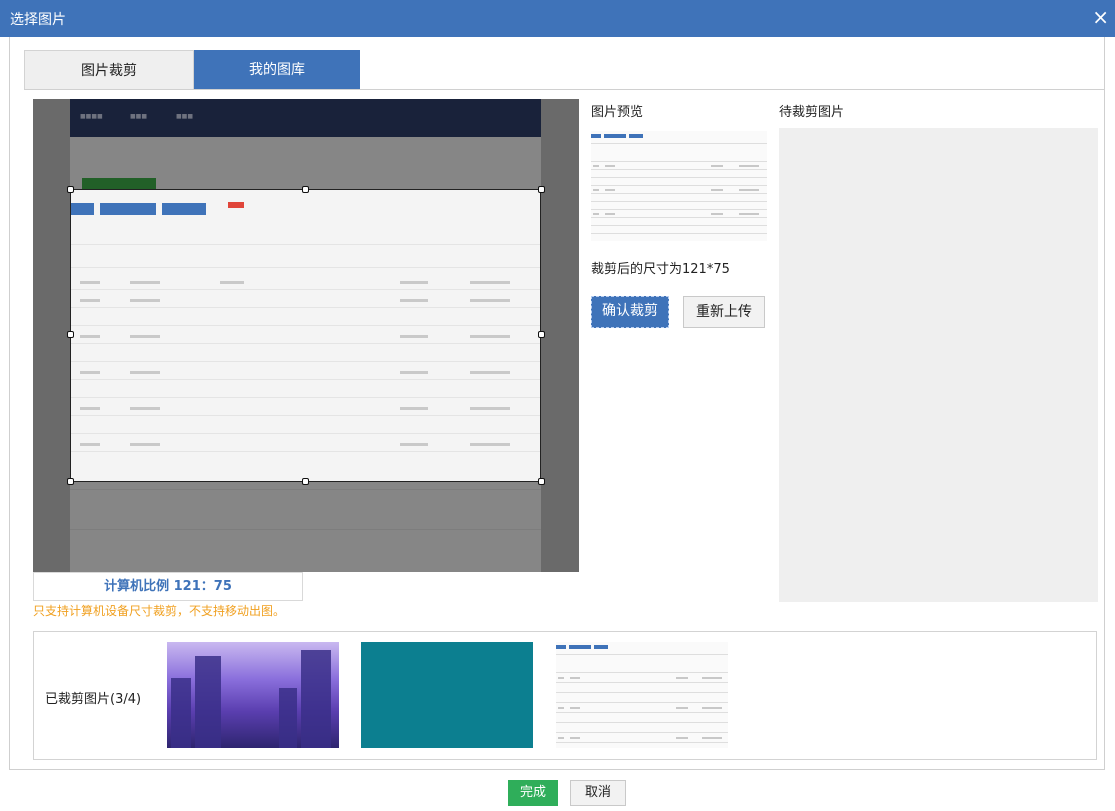  I want to click on close-icon: ×, so click(1100, 17).